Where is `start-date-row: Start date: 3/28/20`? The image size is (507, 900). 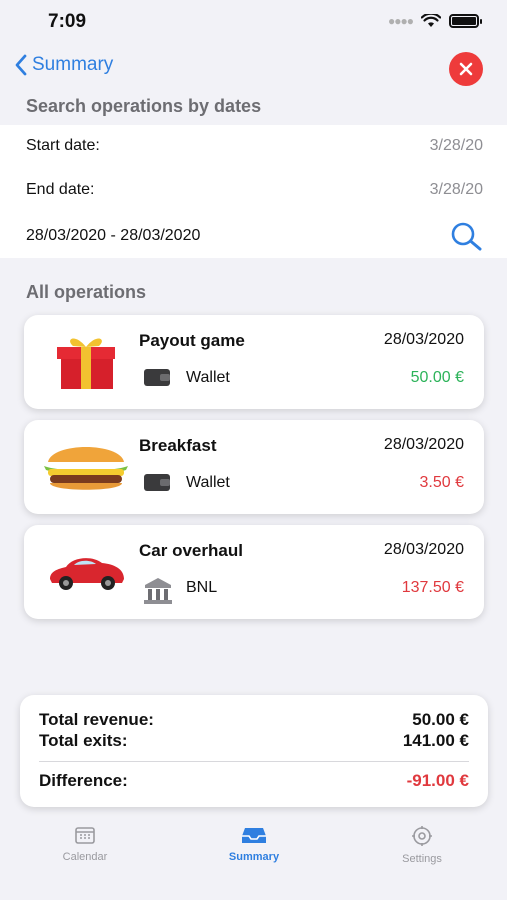
start-date-row: Start date: 3/28/20 is located at coordinates (254, 146).